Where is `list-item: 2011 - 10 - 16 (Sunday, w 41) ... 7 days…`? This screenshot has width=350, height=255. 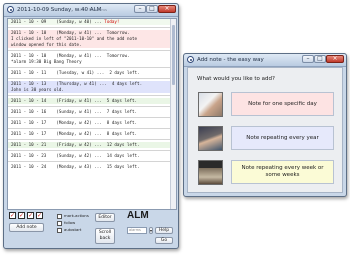 list-item: 2011 - 10 - 16 (Sunday, w 41) ... 7 days… is located at coordinates (92, 112).